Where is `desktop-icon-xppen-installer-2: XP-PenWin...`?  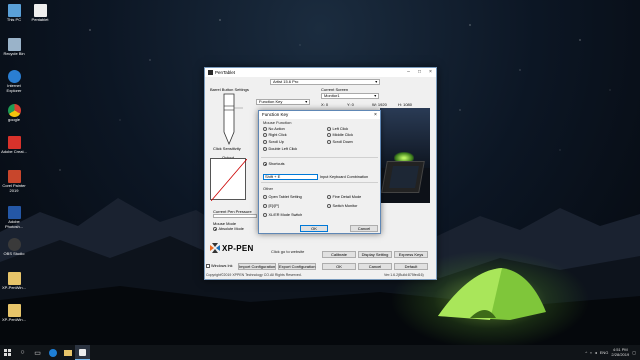
desktop-icon-xppen-installer-2: XP-PenWin... is located at coordinates (14, 313).